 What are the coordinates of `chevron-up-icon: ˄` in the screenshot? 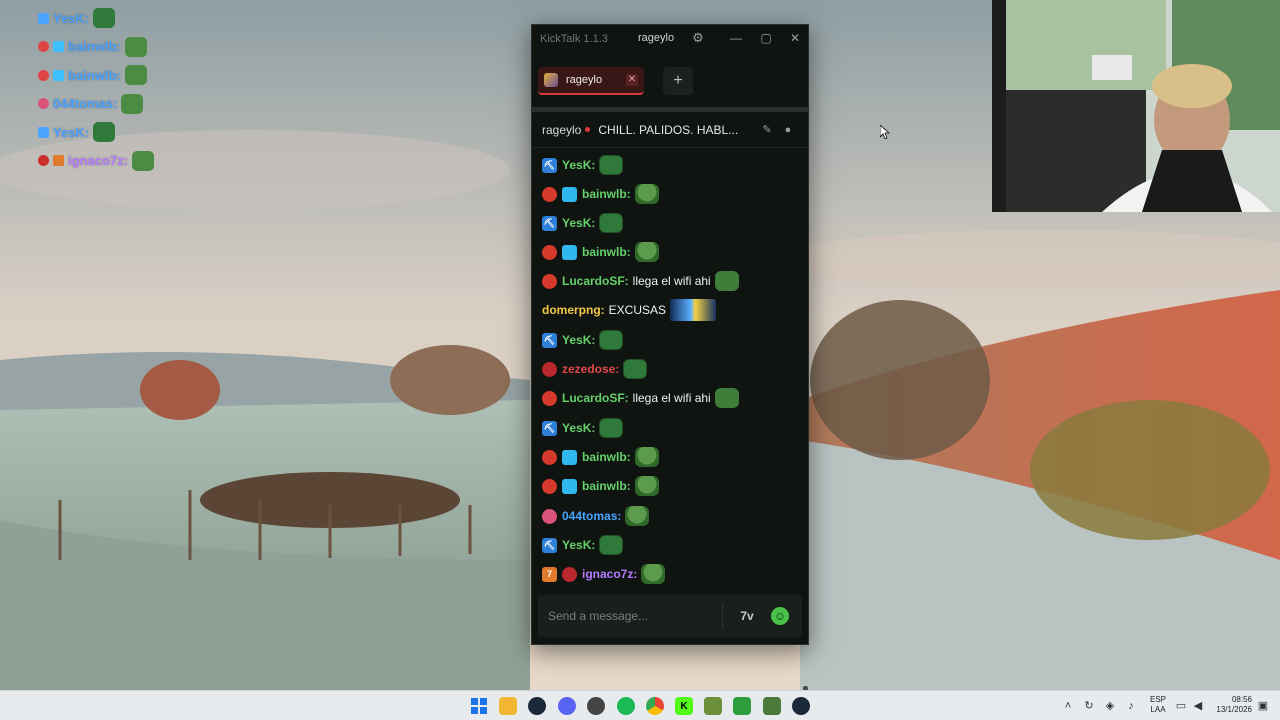 It's located at (1068, 706).